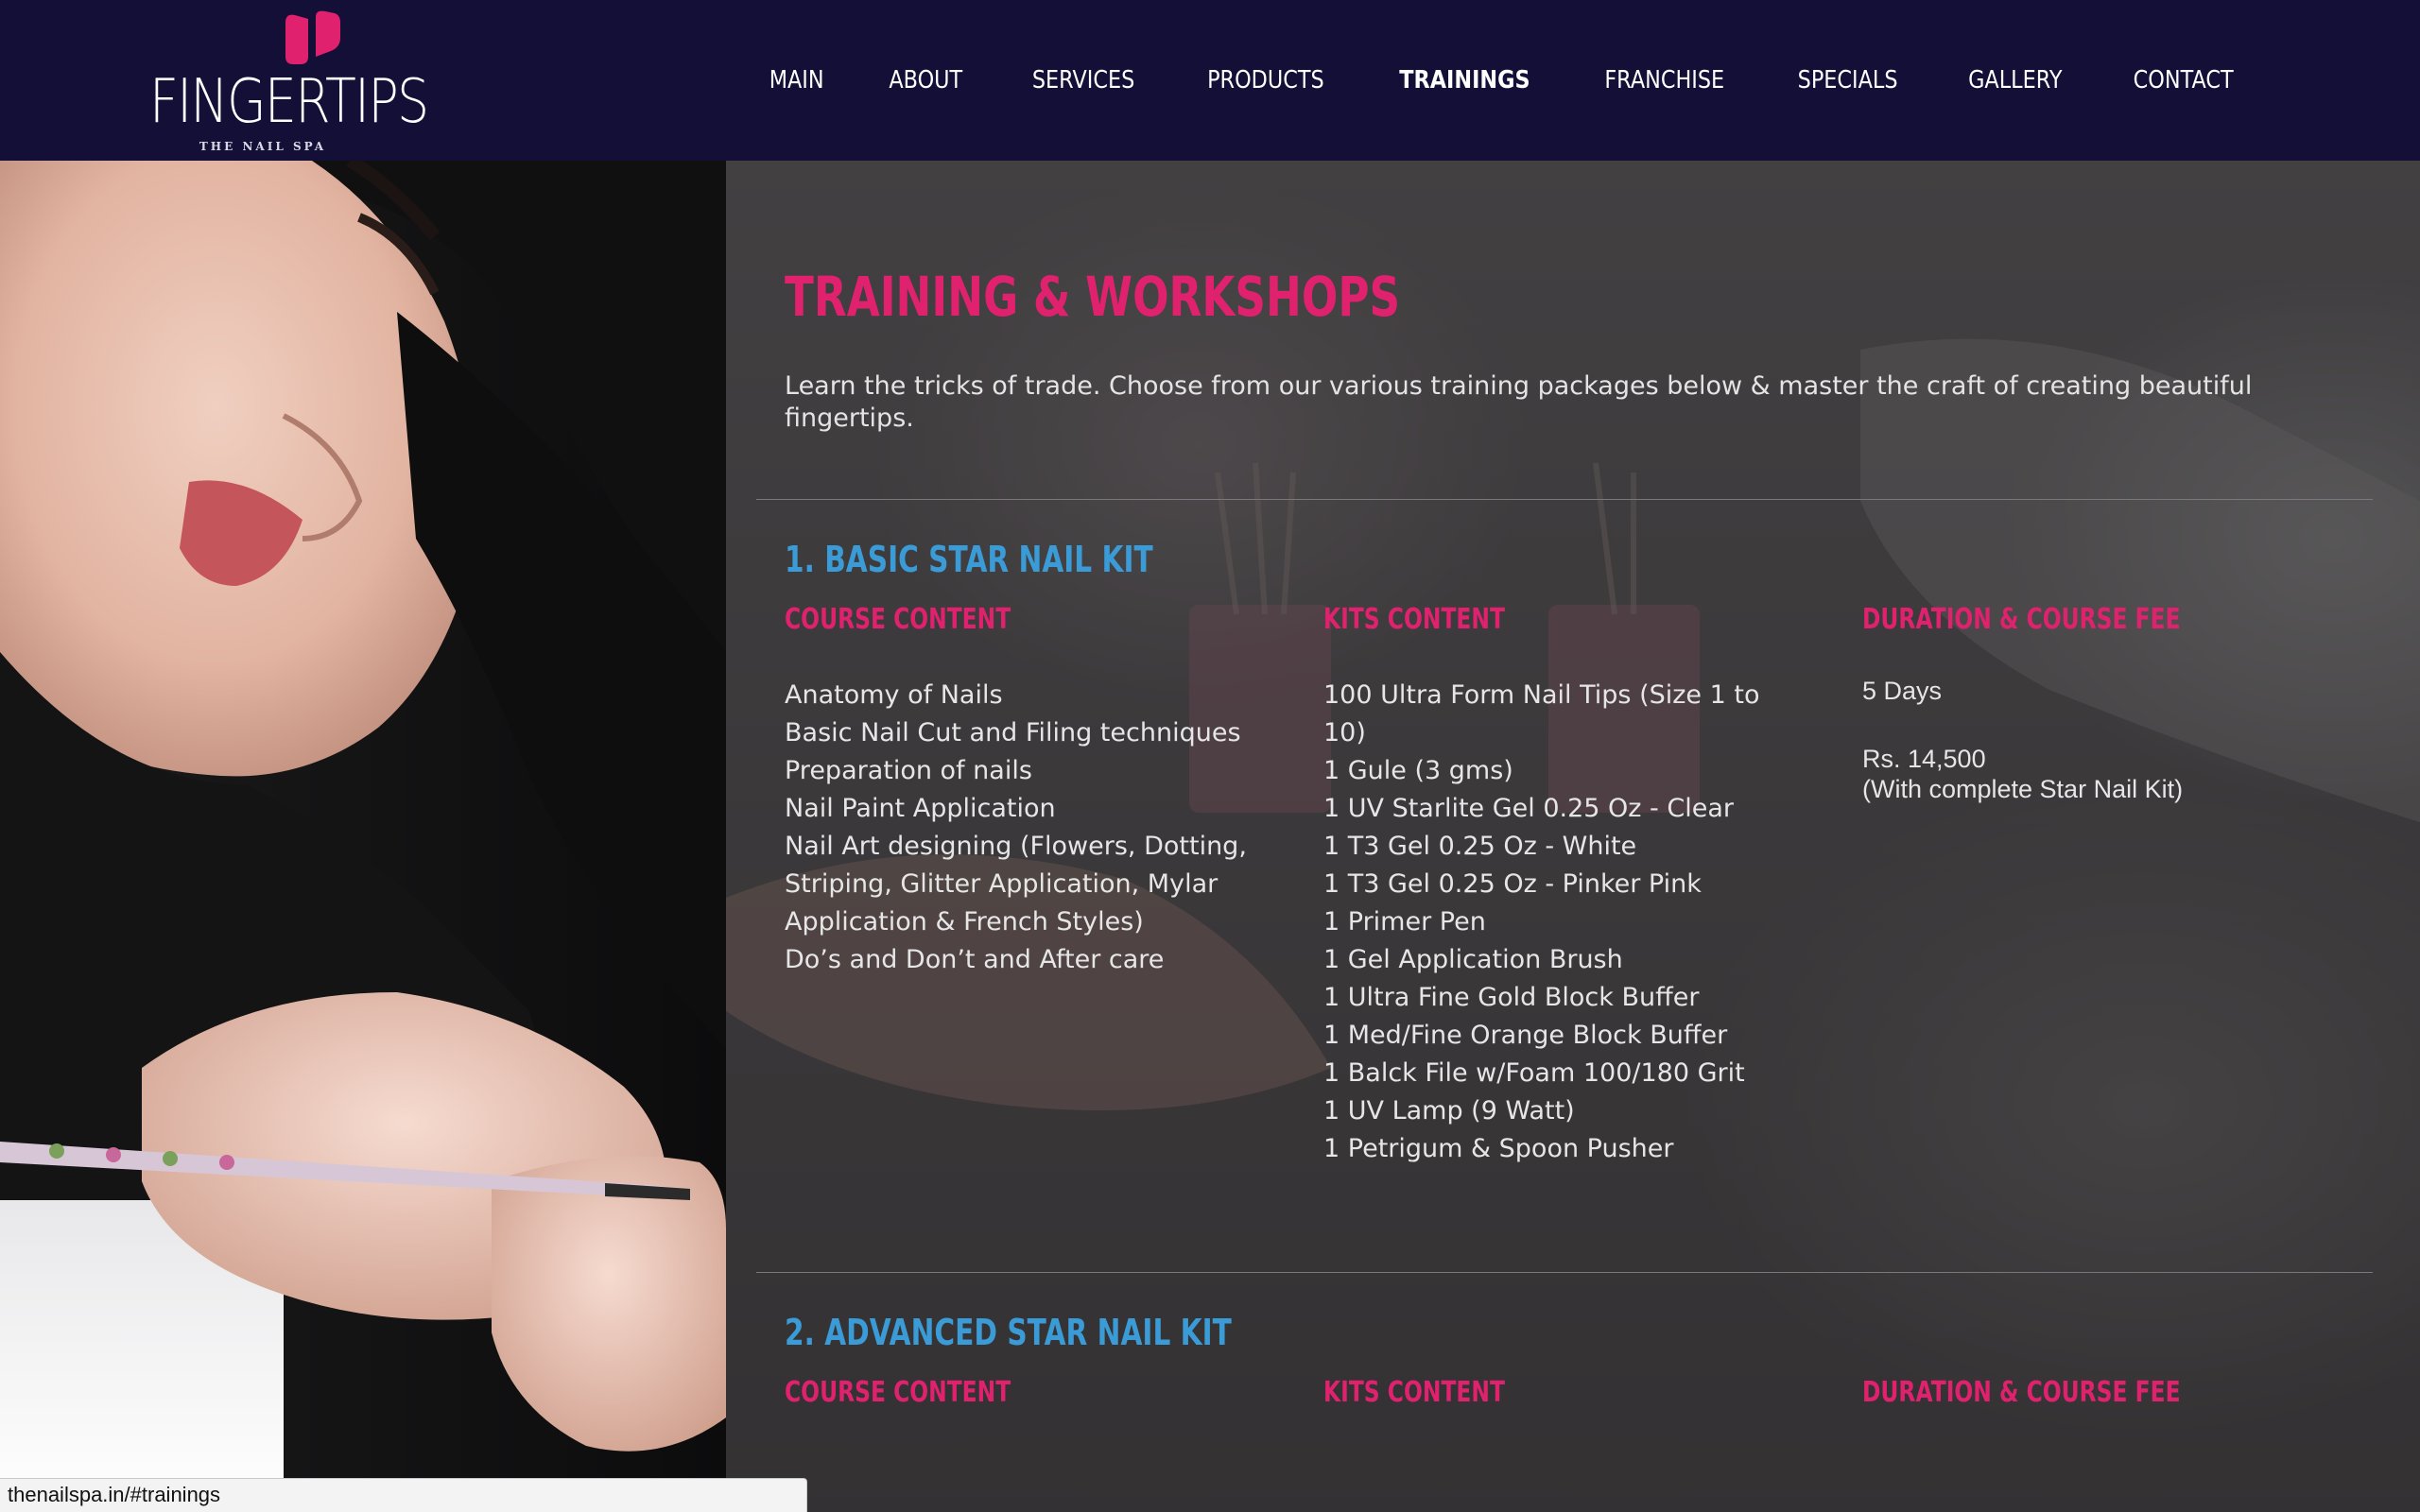 The height and width of the screenshot is (1512, 2420). I want to click on course-2-heading: 2. ADVANCED STAR NAIL KIT, so click(1008, 1332).